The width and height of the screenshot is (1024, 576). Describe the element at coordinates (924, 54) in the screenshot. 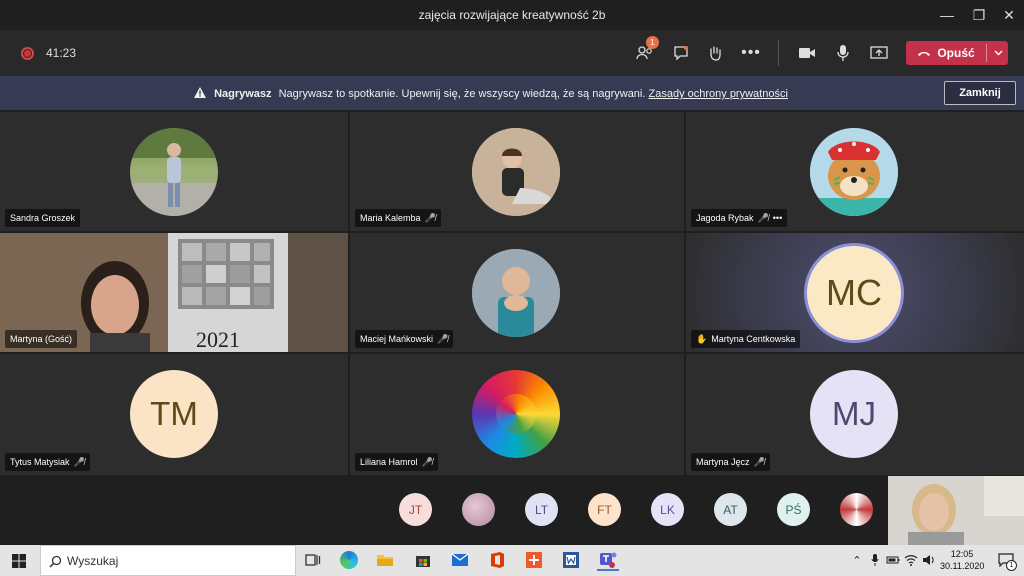

I see `hang-up-icon` at that location.